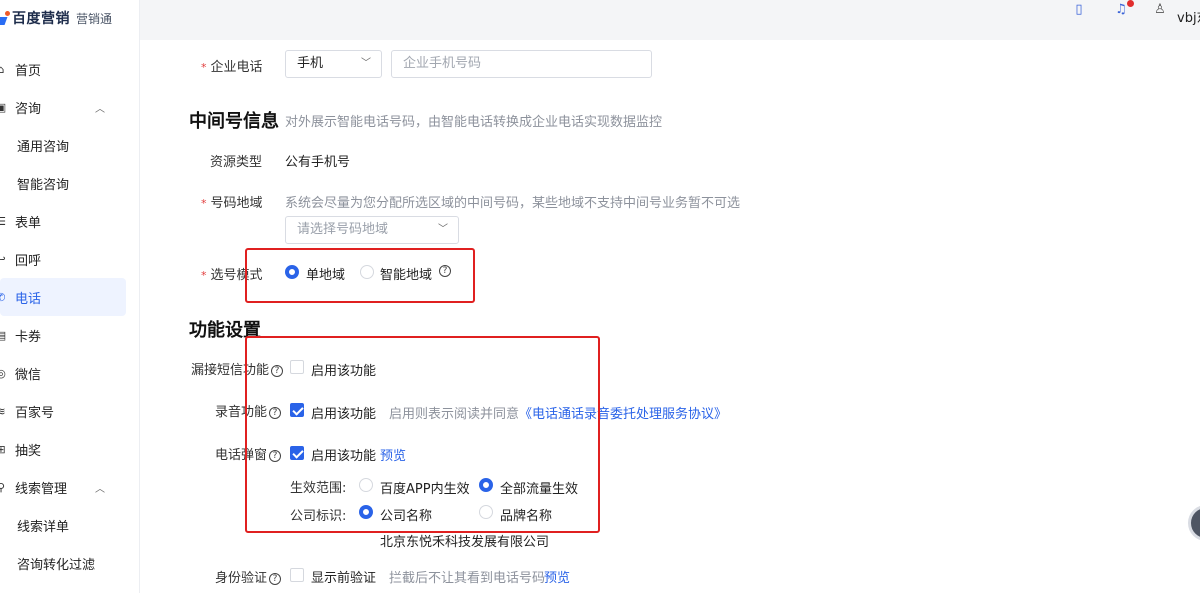 This screenshot has height=593, width=1200. Describe the element at coordinates (521, 64) in the screenshot. I see `company-phone-input: 企业手机号码` at that location.